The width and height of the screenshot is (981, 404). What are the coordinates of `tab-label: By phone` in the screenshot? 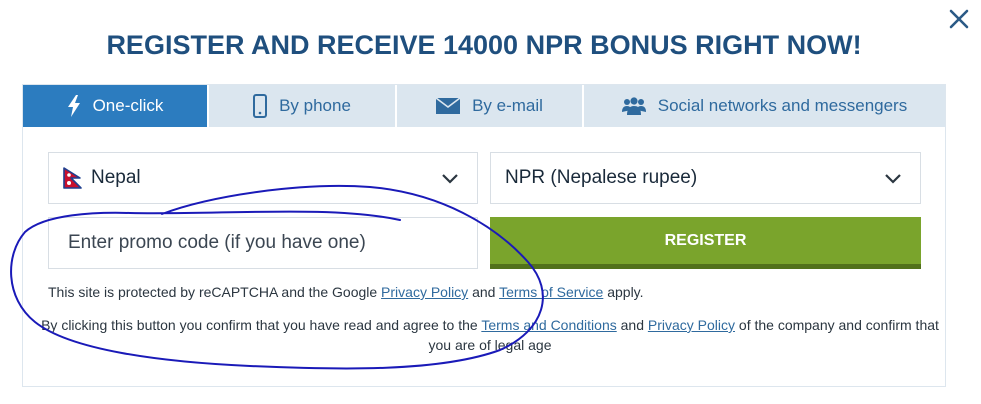 It's located at (315, 105).